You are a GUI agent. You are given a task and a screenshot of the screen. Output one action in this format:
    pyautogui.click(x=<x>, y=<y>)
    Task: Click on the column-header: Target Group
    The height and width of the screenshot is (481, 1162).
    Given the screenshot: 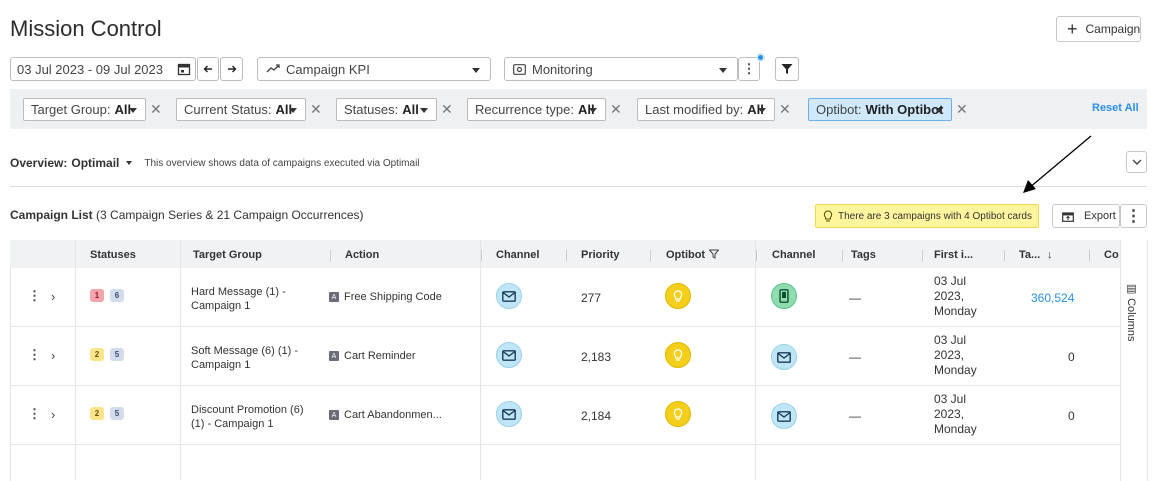 What is the action you would take?
    pyautogui.click(x=227, y=255)
    